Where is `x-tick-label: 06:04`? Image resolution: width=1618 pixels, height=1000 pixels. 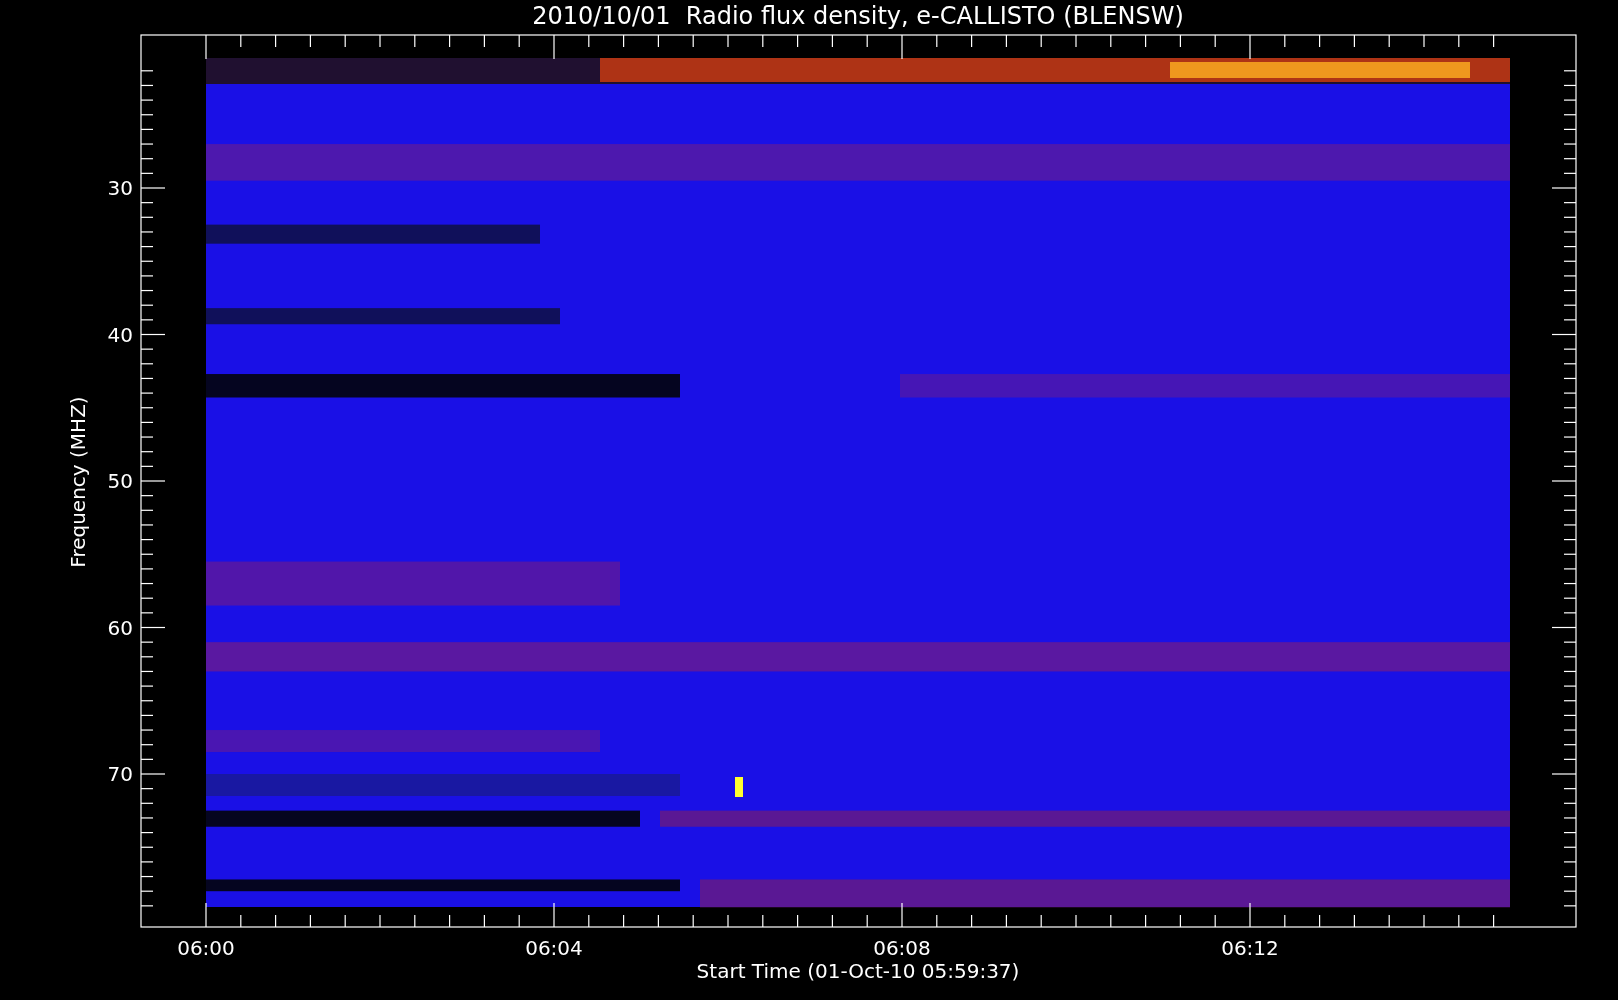
x-tick-label: 06:04 is located at coordinates (554, 948).